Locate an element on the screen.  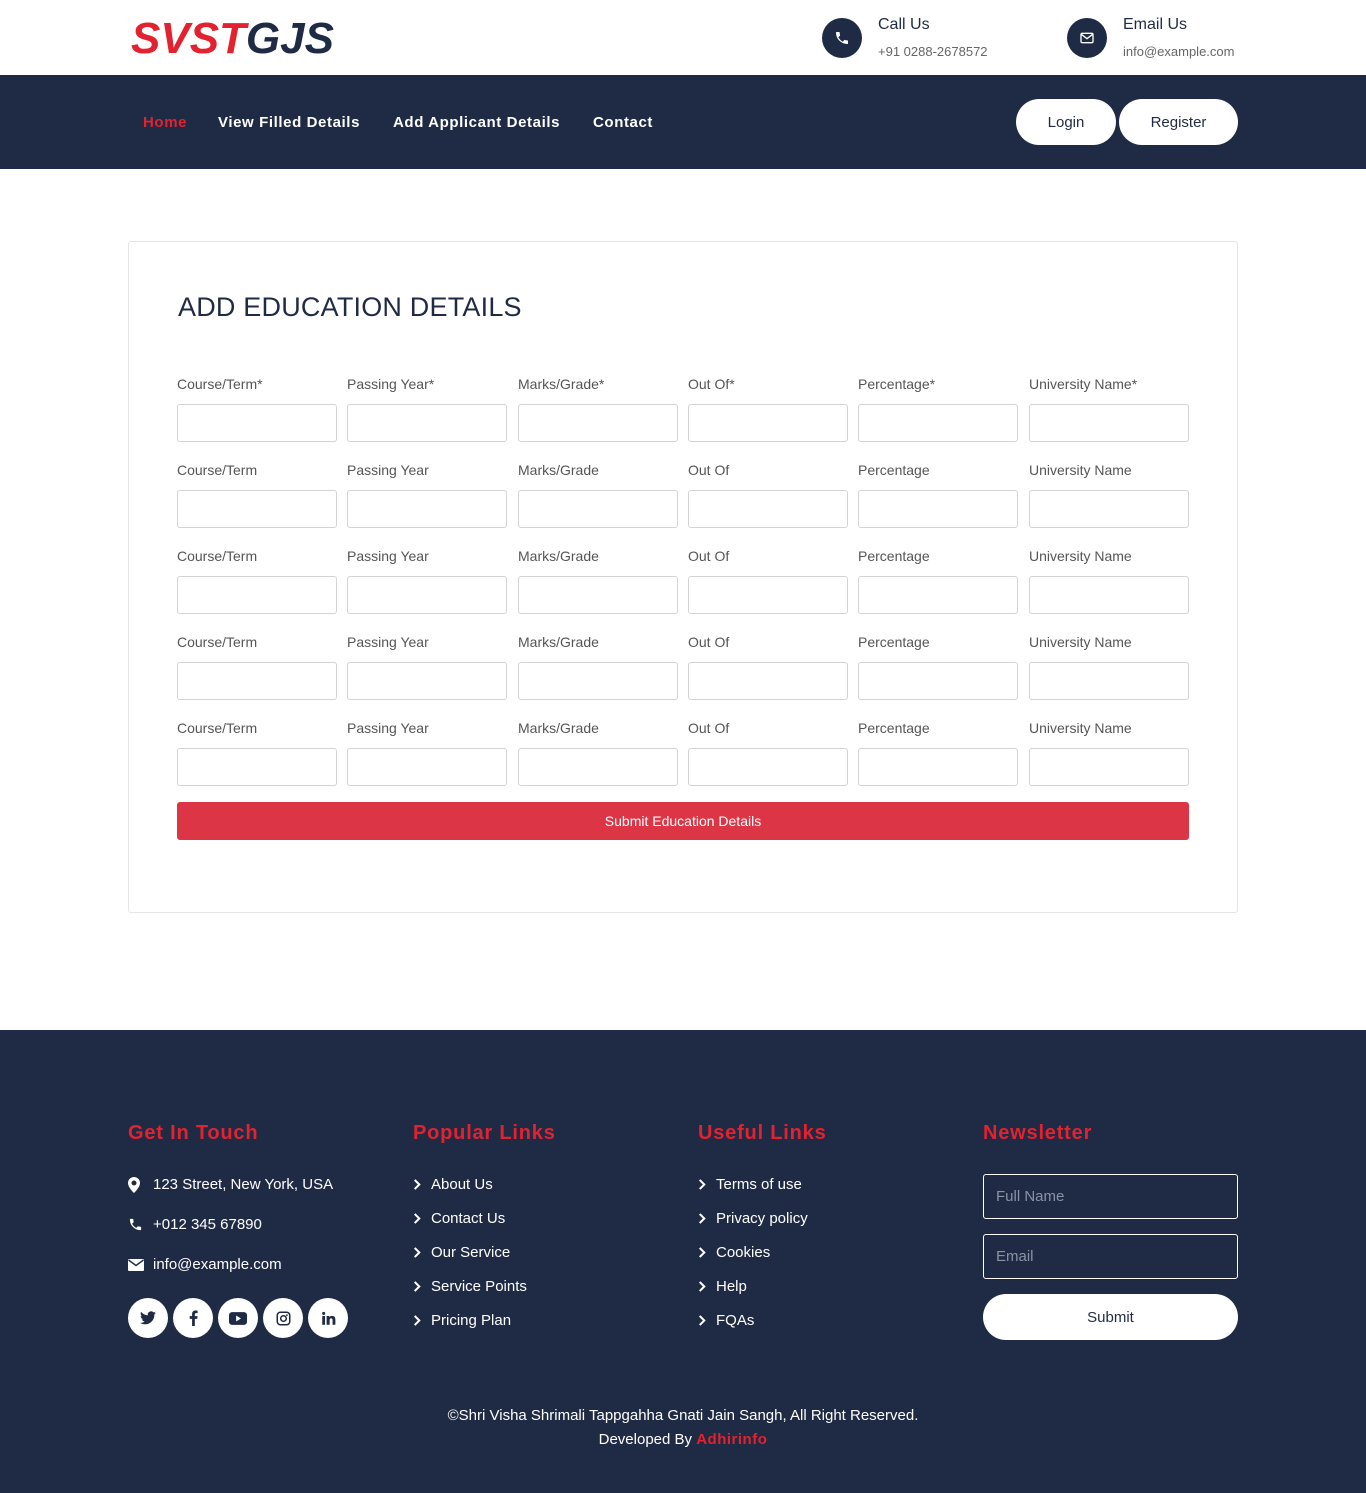
footer-email: info@example.com is located at coordinates (205, 1264).